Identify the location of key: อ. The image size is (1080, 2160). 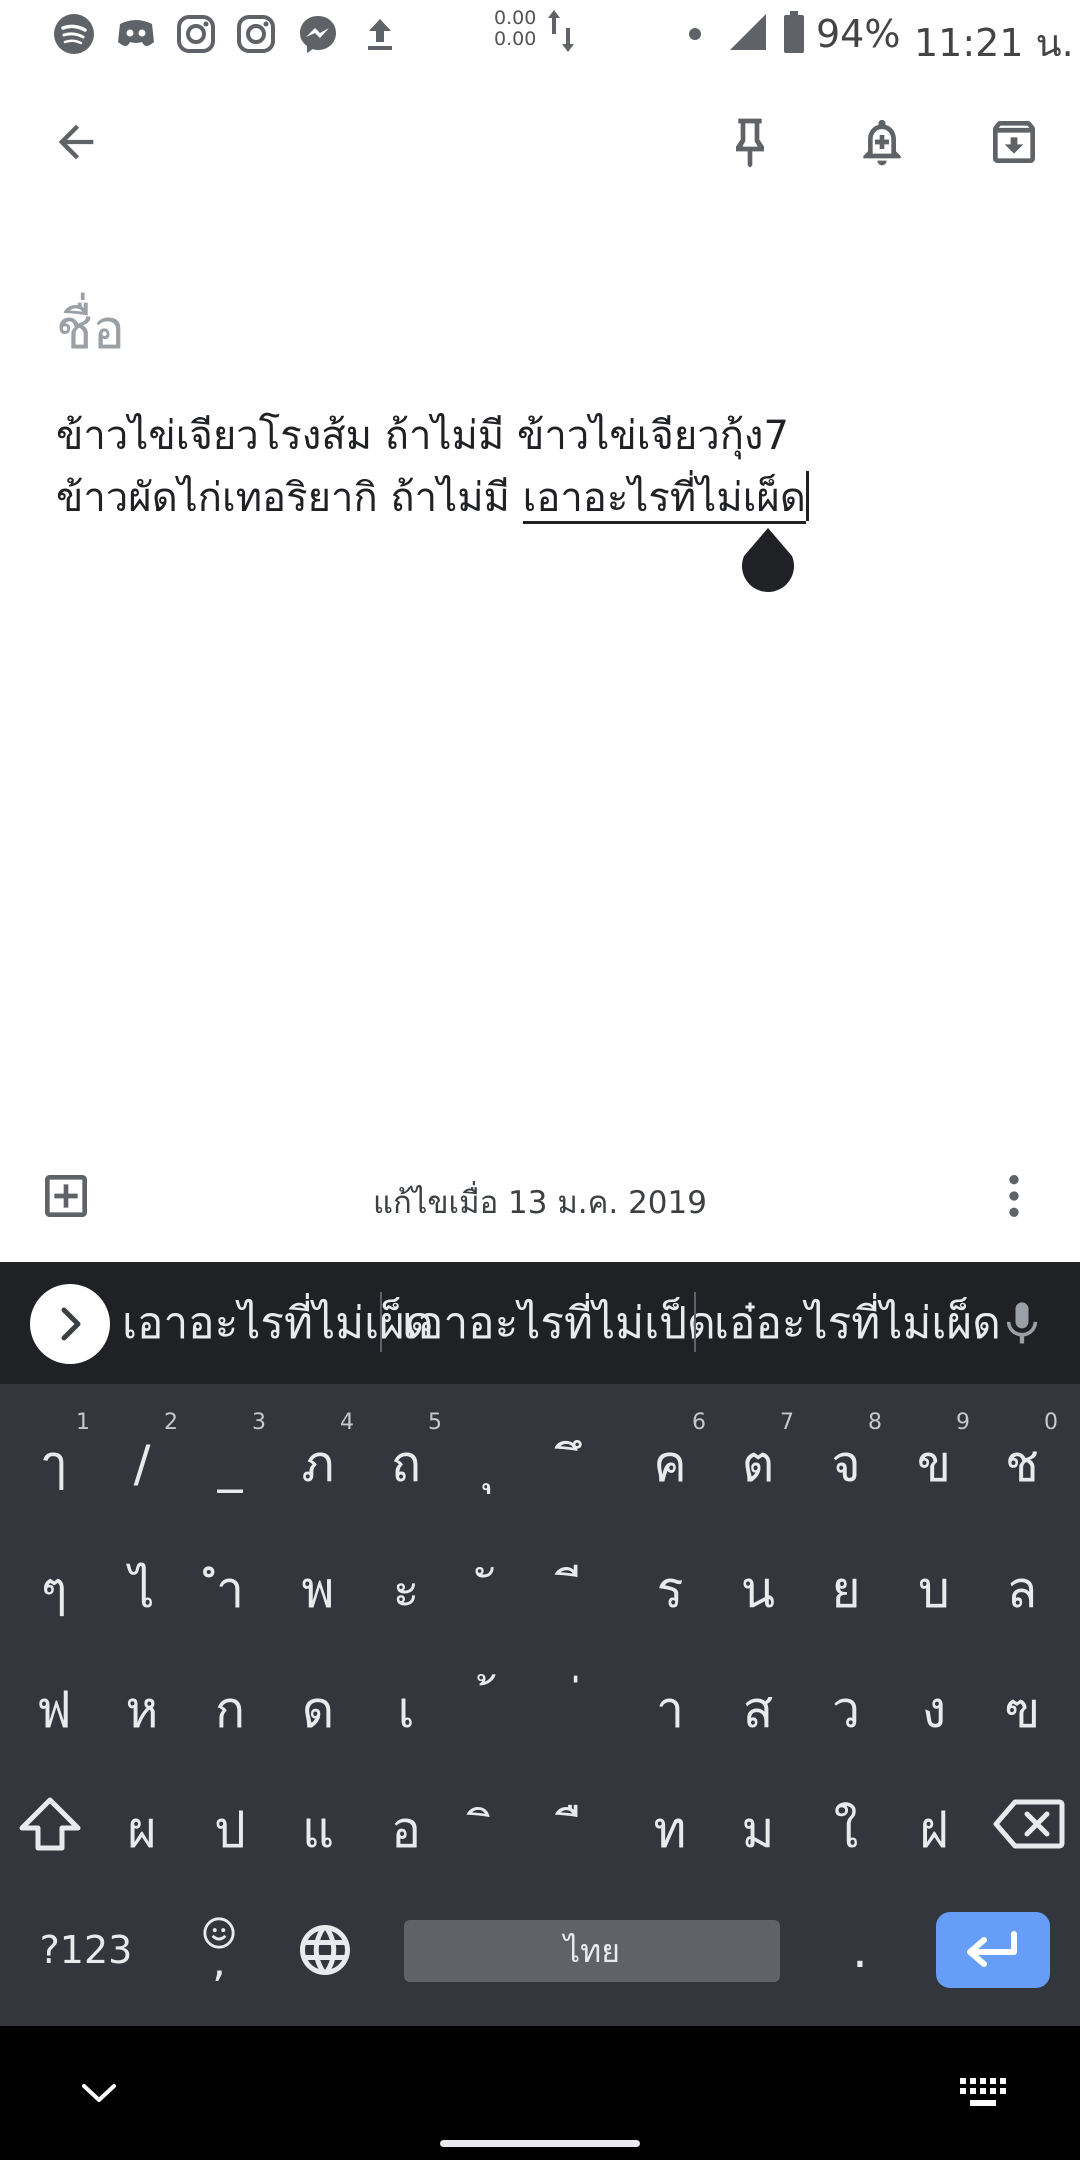
(406, 1824).